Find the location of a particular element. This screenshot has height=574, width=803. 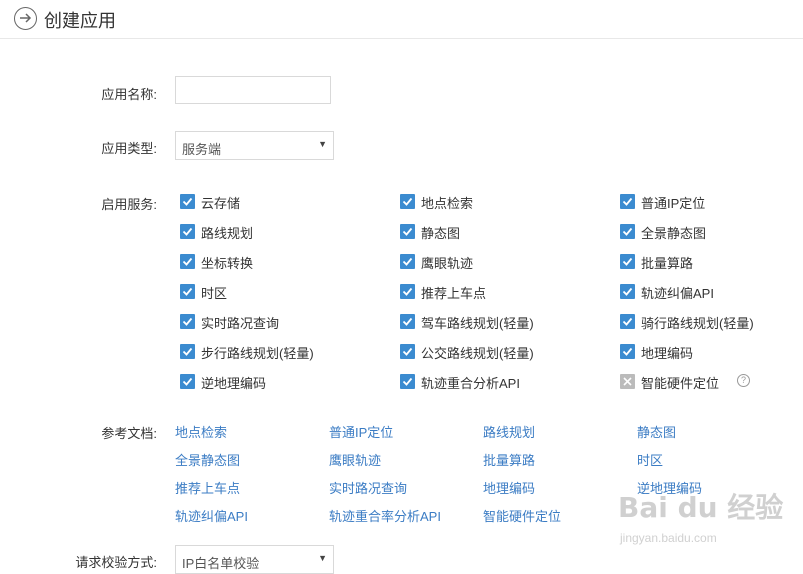

doc-link: 轨迹重合率分析API is located at coordinates (385, 515).